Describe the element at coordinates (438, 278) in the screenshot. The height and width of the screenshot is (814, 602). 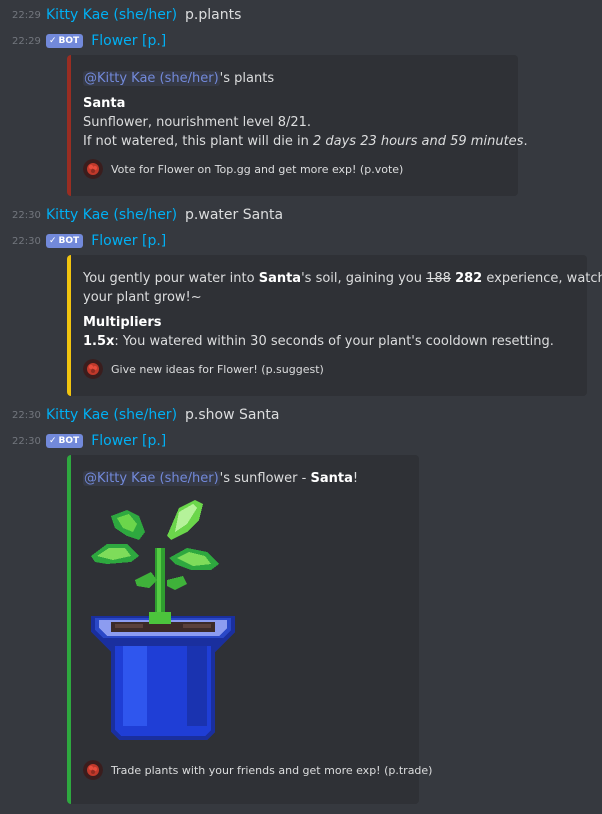
I see `old-exp: 188` at that location.